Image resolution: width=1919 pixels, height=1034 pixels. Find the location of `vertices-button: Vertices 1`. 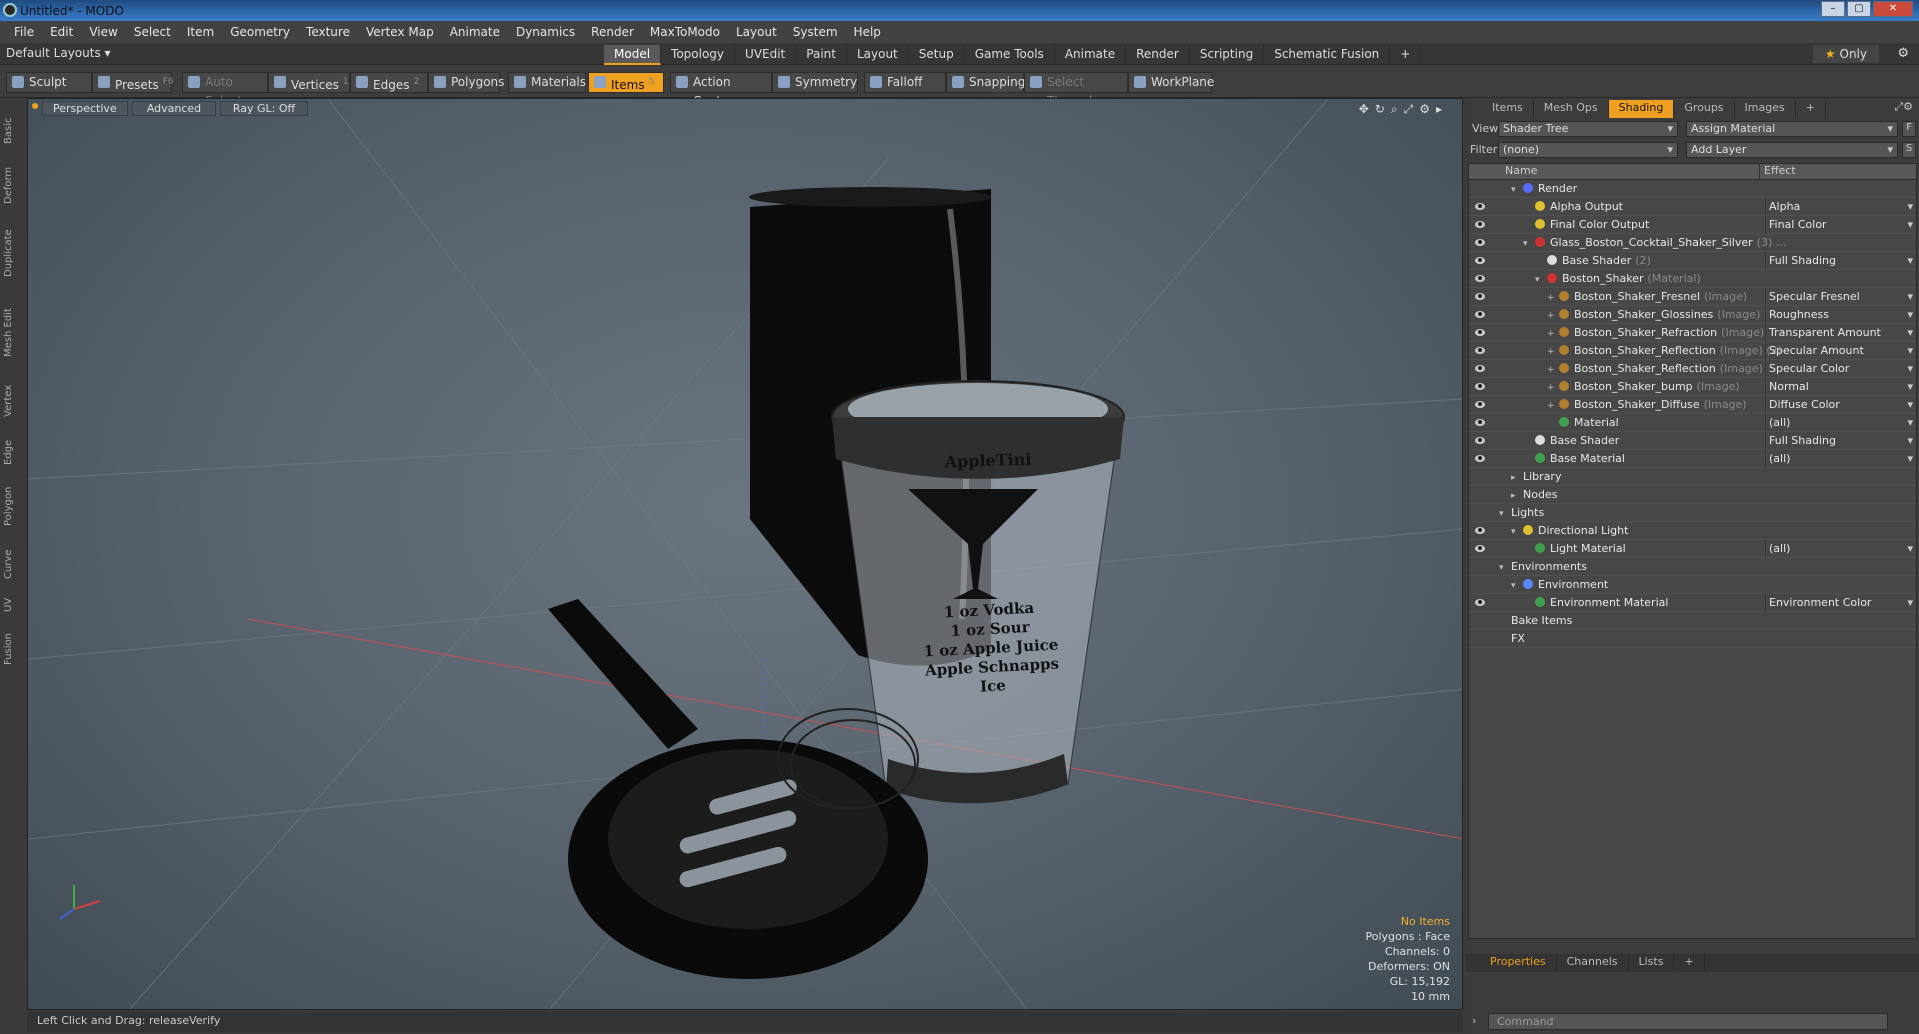

vertices-button: Vertices 1 is located at coordinates (309, 82).